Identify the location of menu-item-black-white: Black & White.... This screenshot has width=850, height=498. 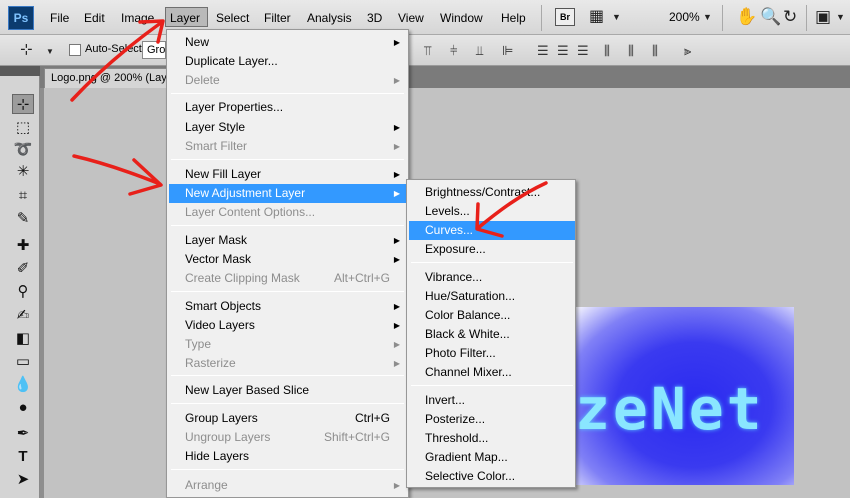
(492, 334).